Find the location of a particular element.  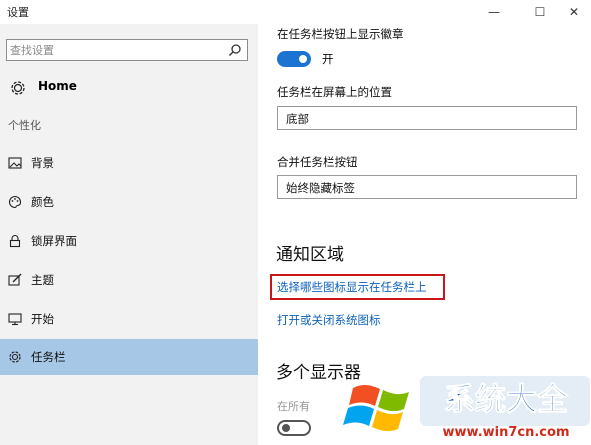

lock-icon is located at coordinates (15, 241).